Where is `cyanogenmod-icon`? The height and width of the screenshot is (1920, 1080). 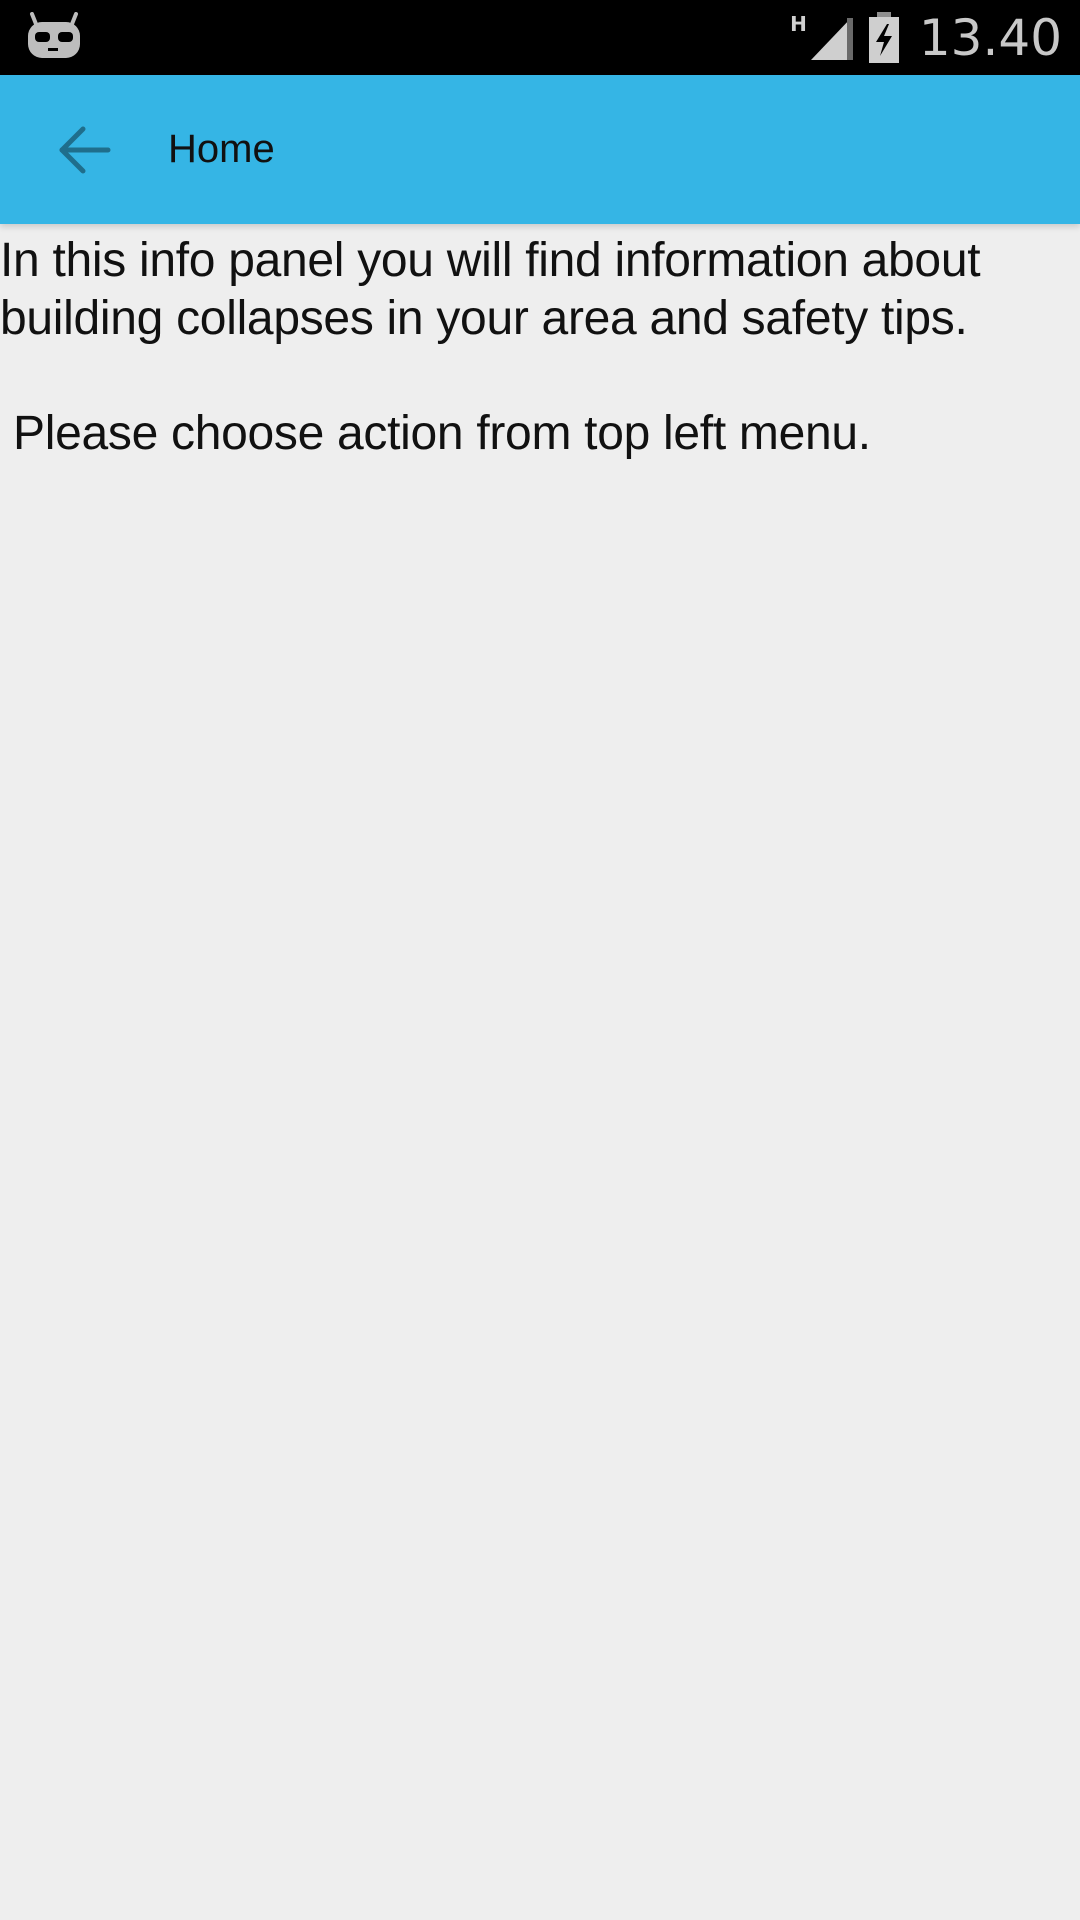 cyanogenmod-icon is located at coordinates (54, 35).